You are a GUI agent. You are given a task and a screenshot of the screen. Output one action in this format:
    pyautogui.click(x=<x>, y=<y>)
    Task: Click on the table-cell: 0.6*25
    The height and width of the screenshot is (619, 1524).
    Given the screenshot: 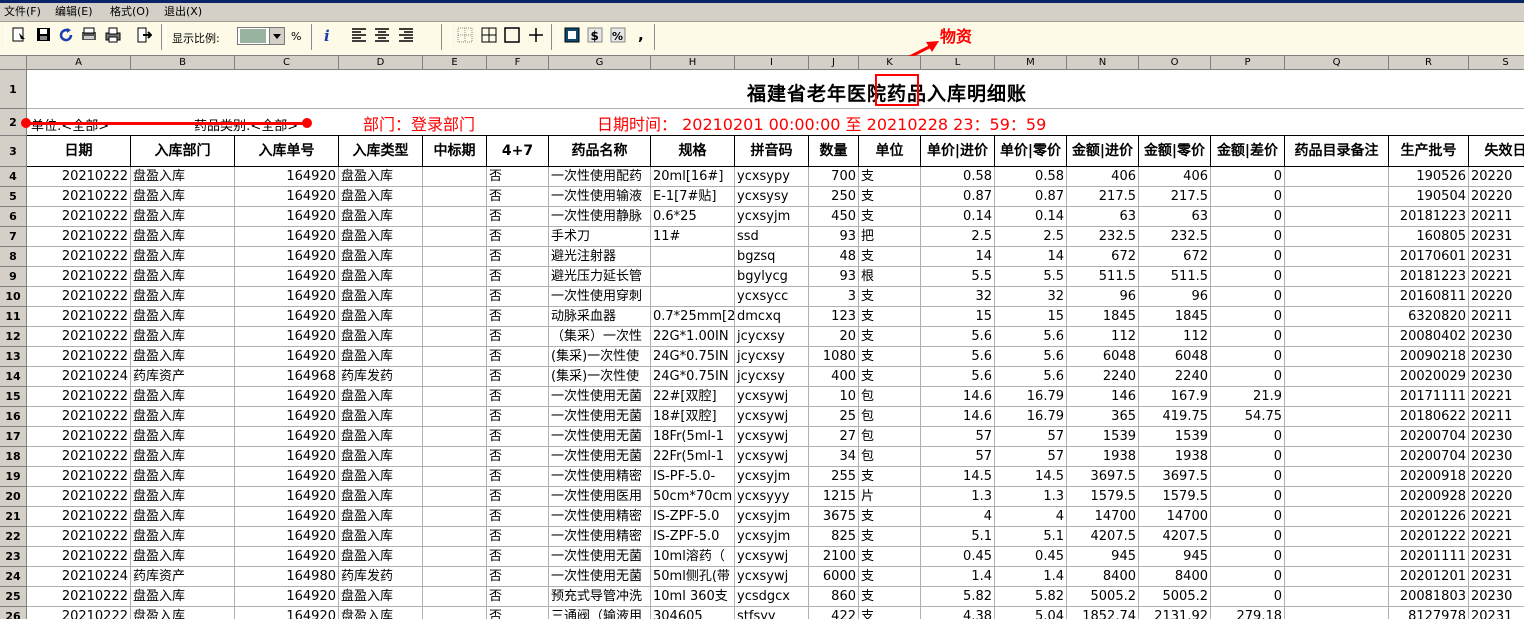 What is the action you would take?
    pyautogui.click(x=693, y=217)
    